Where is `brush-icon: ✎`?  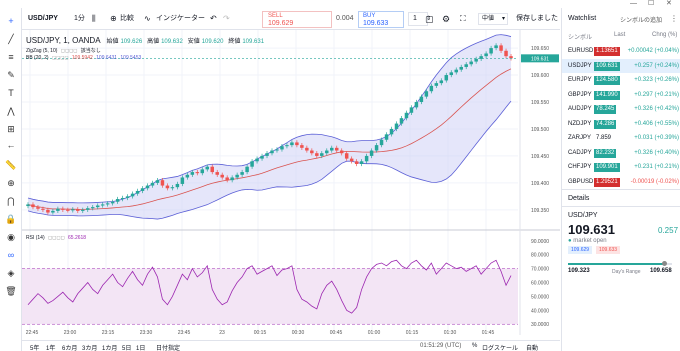
brush-icon: ✎ is located at coordinates (11, 75).